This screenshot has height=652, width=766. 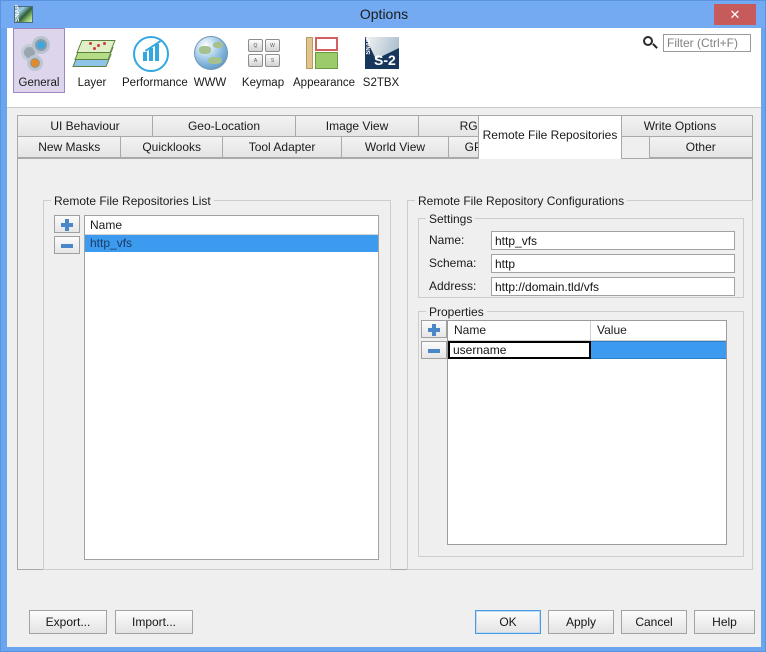 I want to click on repositories-column-header-name: Name, so click(x=231, y=225).